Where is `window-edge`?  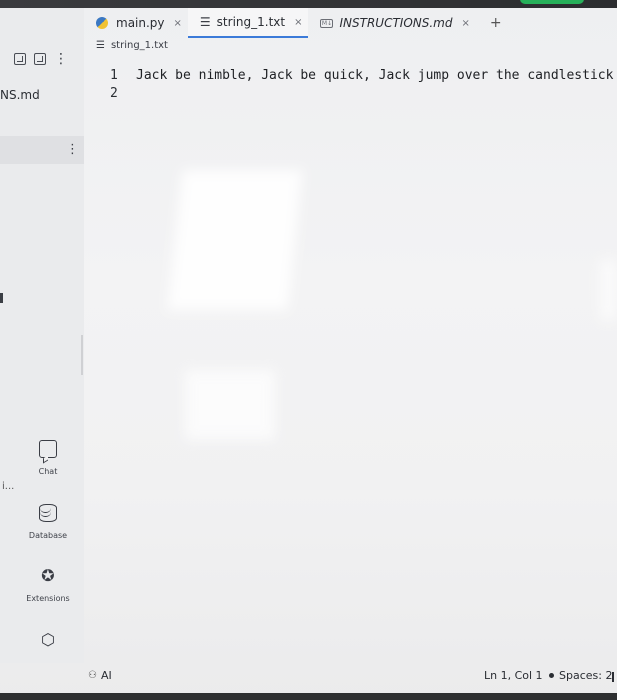
window-edge is located at coordinates (308, 696).